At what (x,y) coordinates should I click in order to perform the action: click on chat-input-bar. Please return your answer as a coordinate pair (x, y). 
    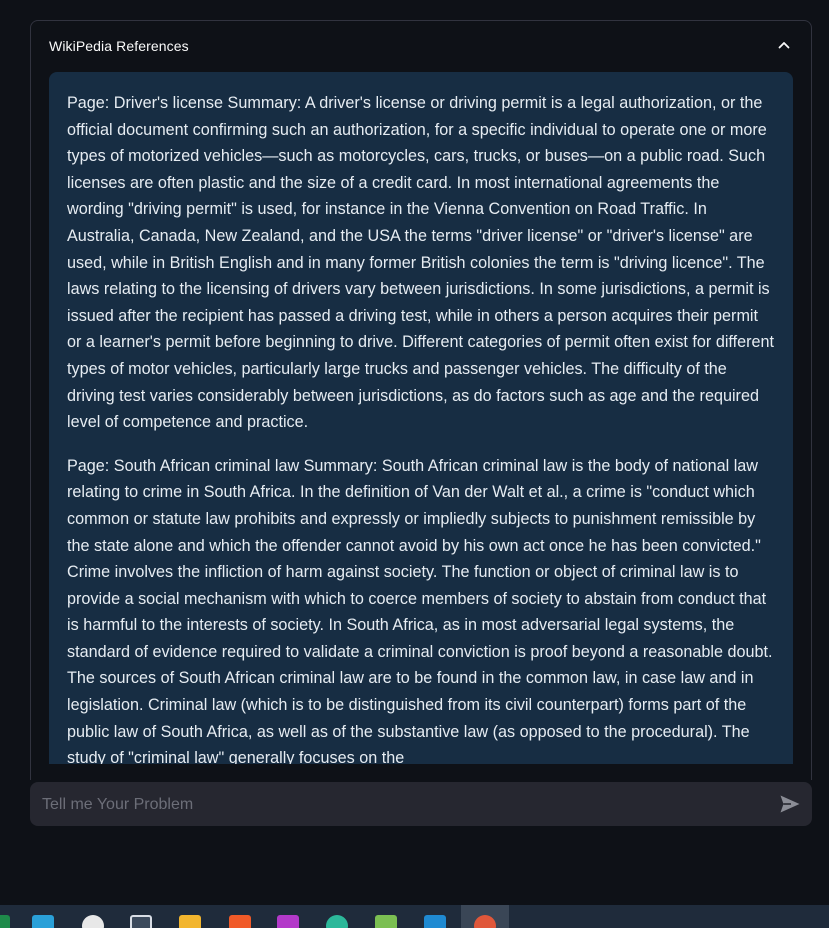
    Looking at the image, I should click on (421, 805).